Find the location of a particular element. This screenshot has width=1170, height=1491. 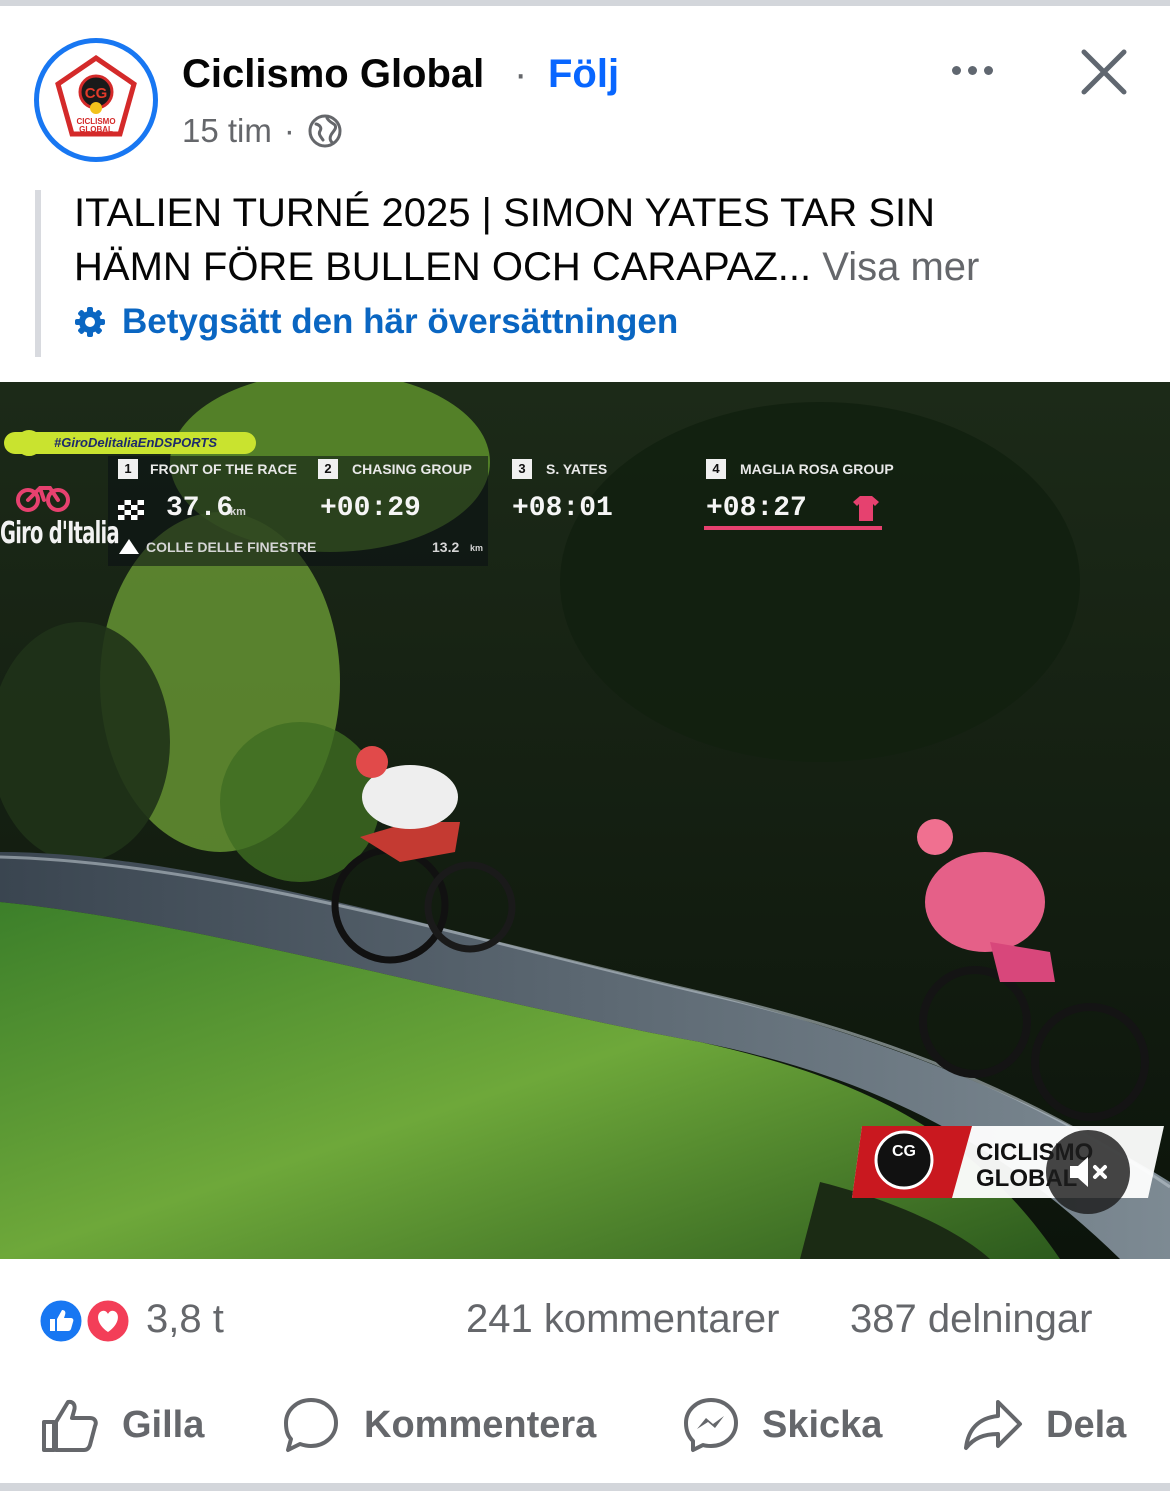

comment-bubble-icon is located at coordinates (311, 1425).